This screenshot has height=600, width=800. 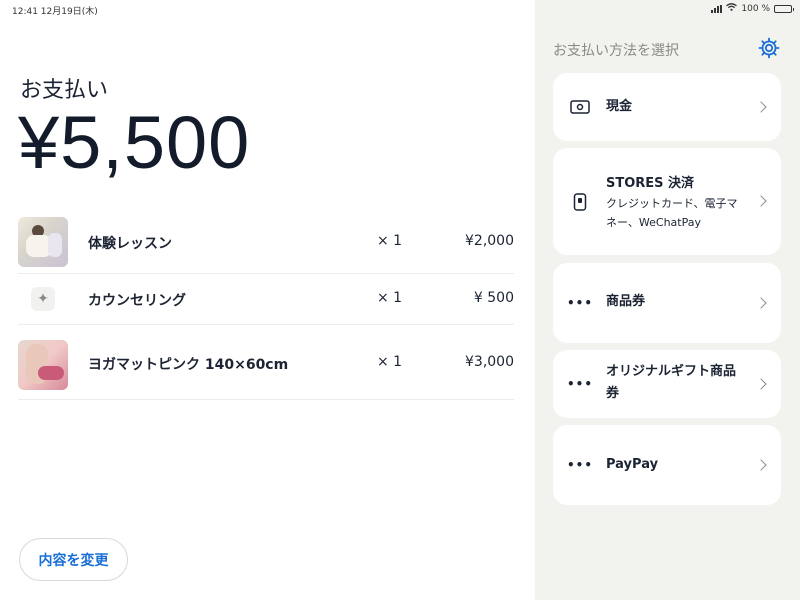 What do you see at coordinates (769, 48) in the screenshot?
I see `gear-icon` at bounding box center [769, 48].